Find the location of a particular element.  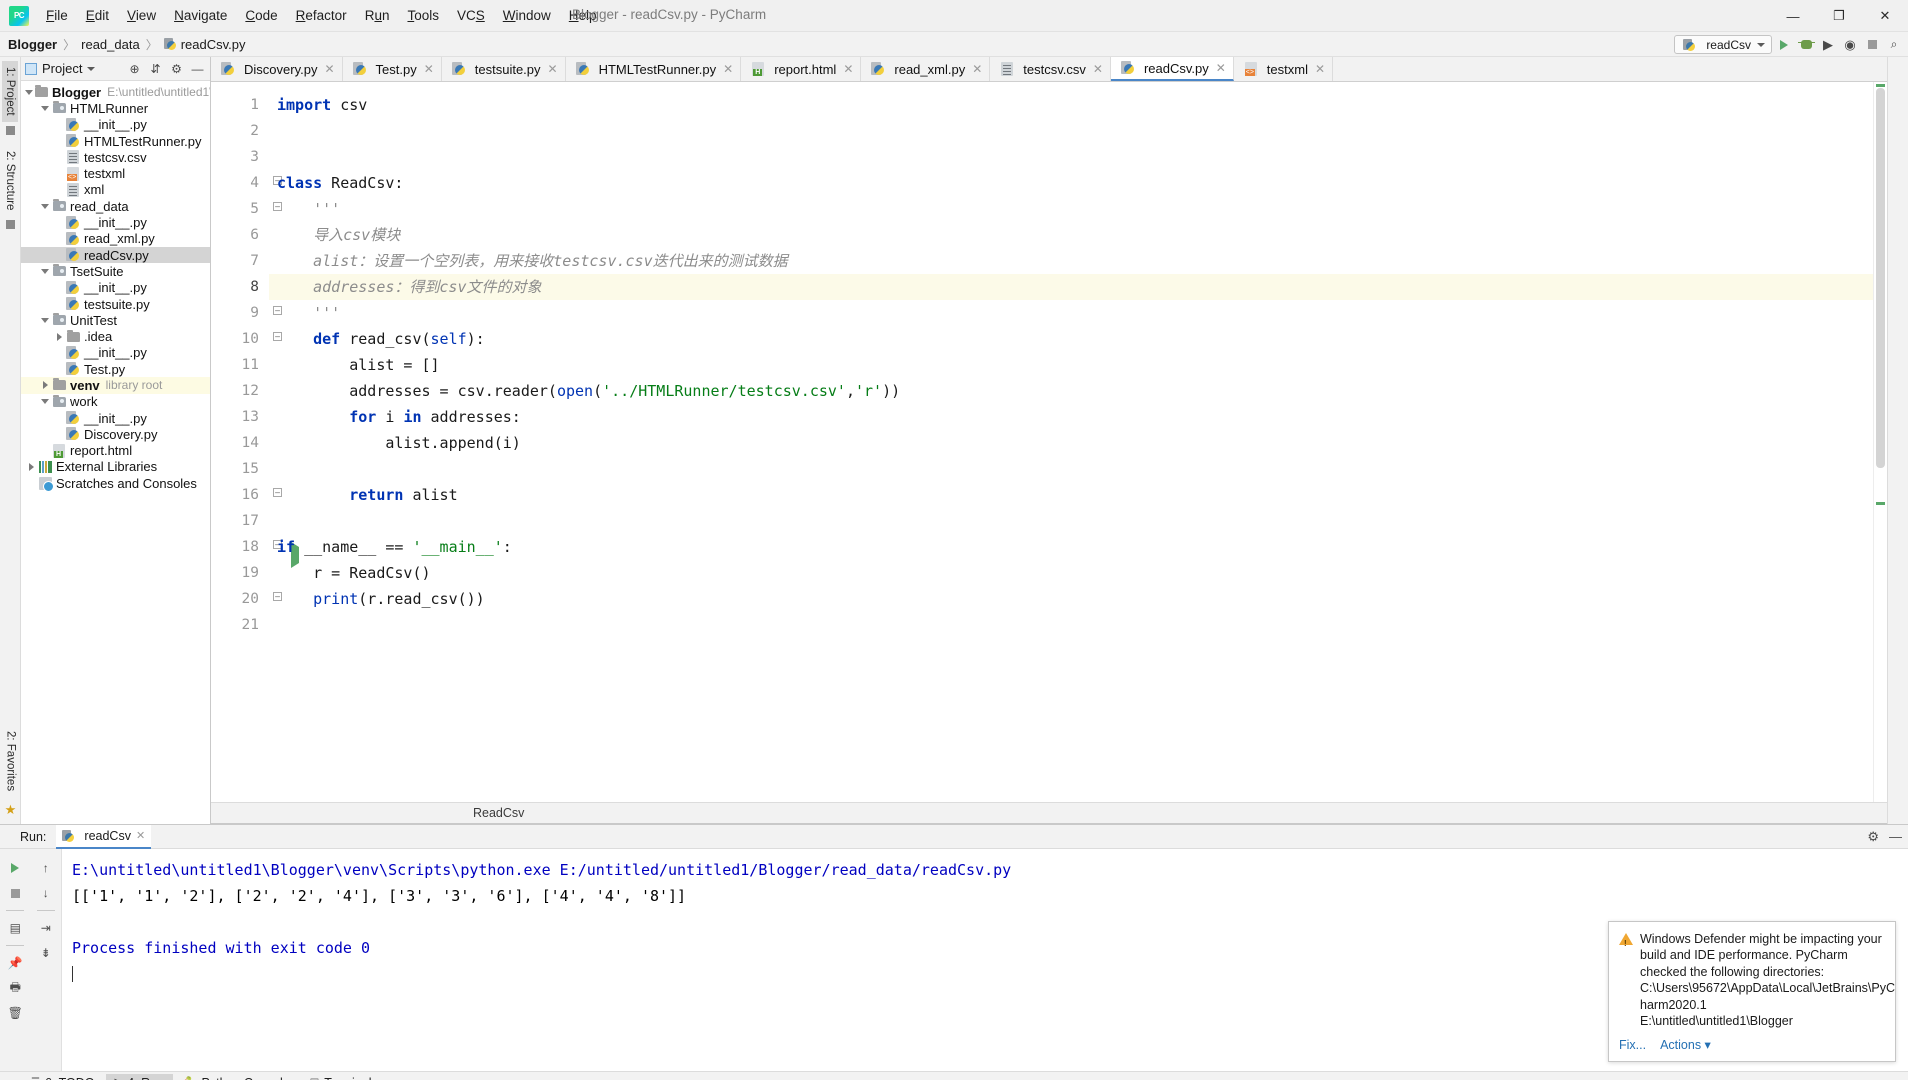

editor-tab: report.html ✕ is located at coordinates (801, 69).